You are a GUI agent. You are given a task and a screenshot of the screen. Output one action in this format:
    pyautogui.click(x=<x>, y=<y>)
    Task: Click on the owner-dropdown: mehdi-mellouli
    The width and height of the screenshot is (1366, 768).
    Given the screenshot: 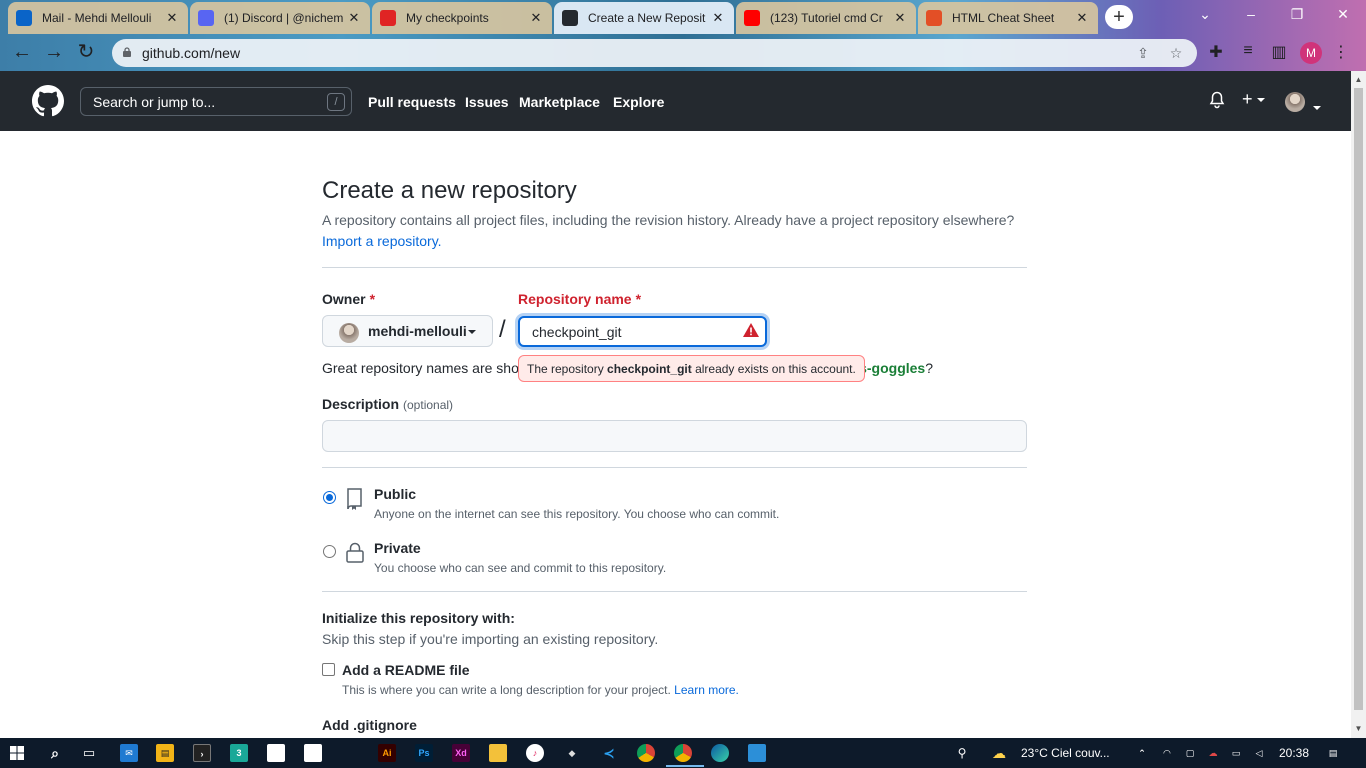 What is the action you would take?
    pyautogui.click(x=407, y=331)
    